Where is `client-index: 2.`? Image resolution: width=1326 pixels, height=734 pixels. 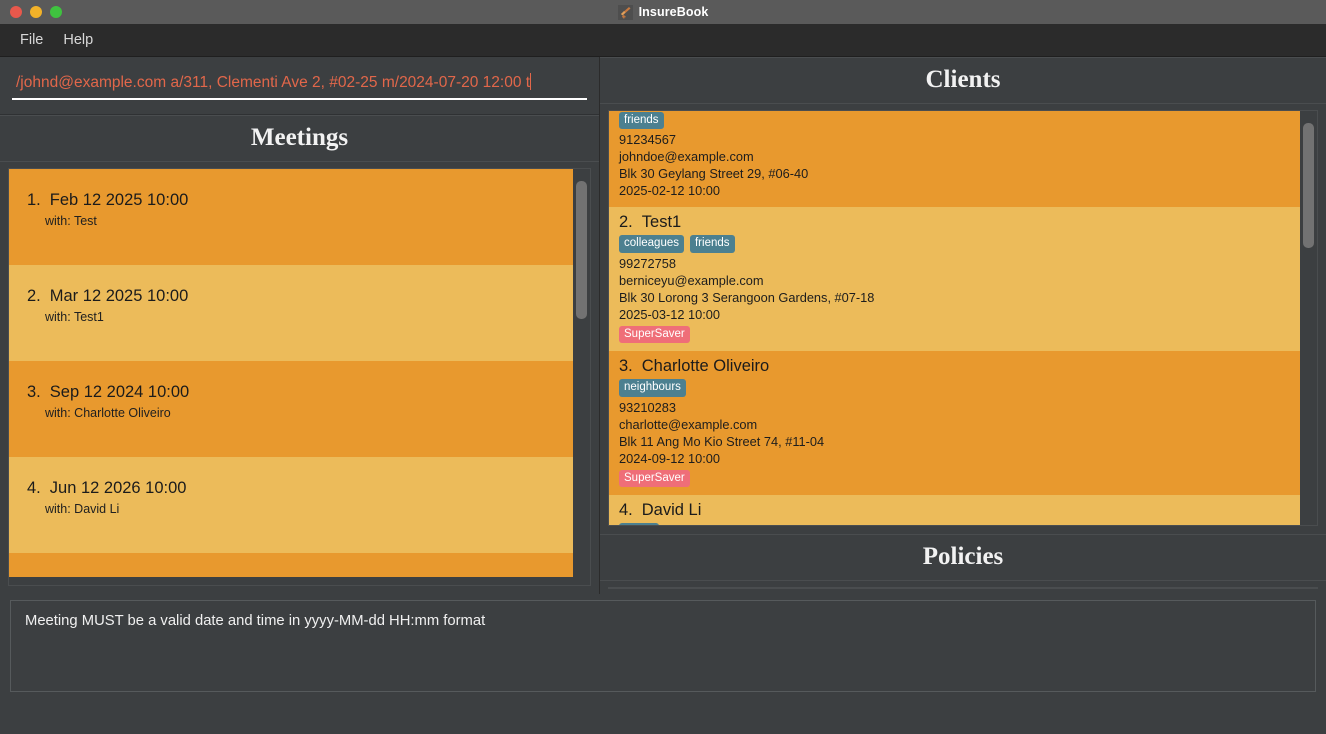
client-index: 2. is located at coordinates (626, 222).